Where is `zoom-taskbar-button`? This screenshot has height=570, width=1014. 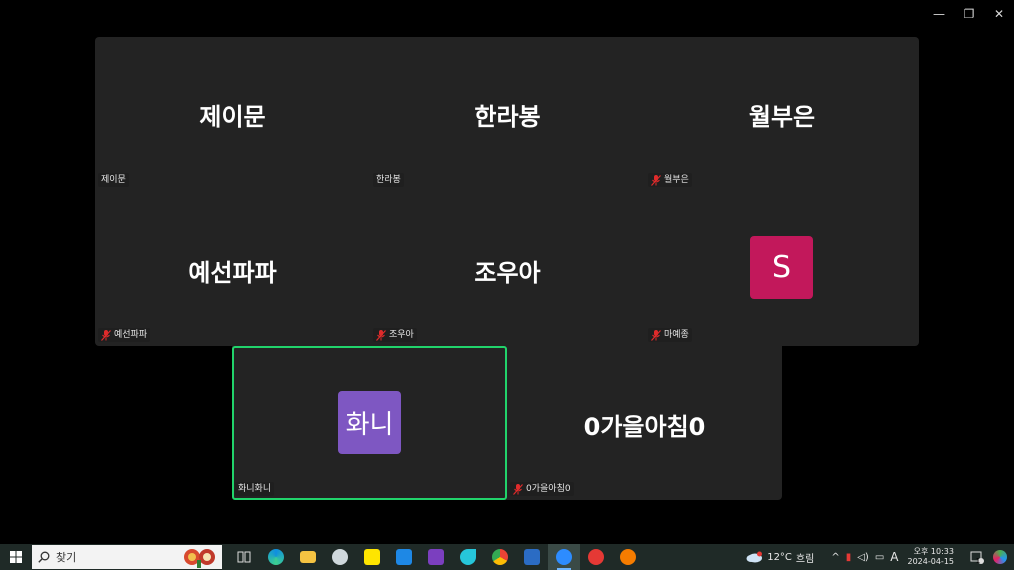
zoom-taskbar-button is located at coordinates (564, 557).